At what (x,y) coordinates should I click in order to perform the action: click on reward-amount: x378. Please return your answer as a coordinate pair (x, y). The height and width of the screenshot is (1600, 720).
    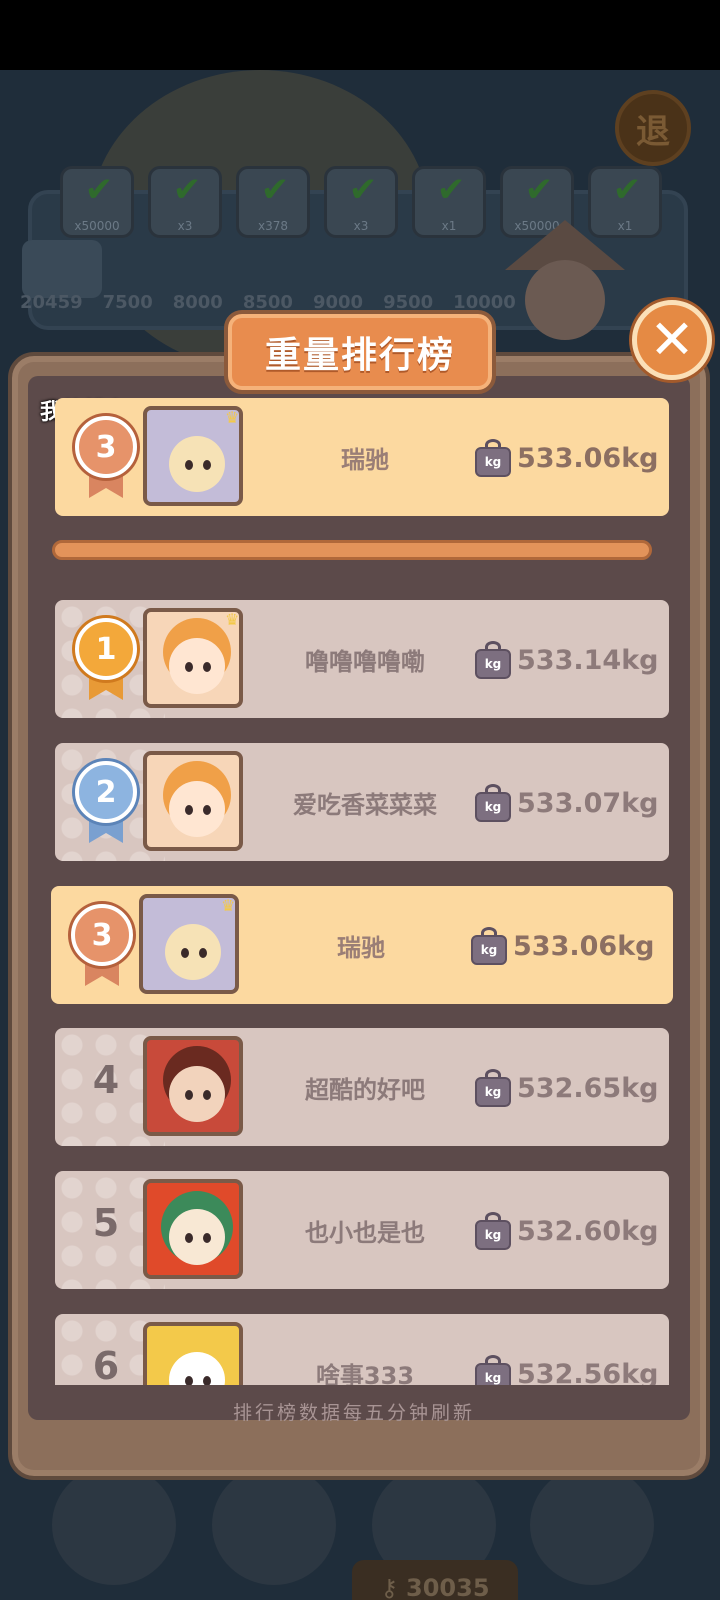
    Looking at the image, I should click on (272, 226).